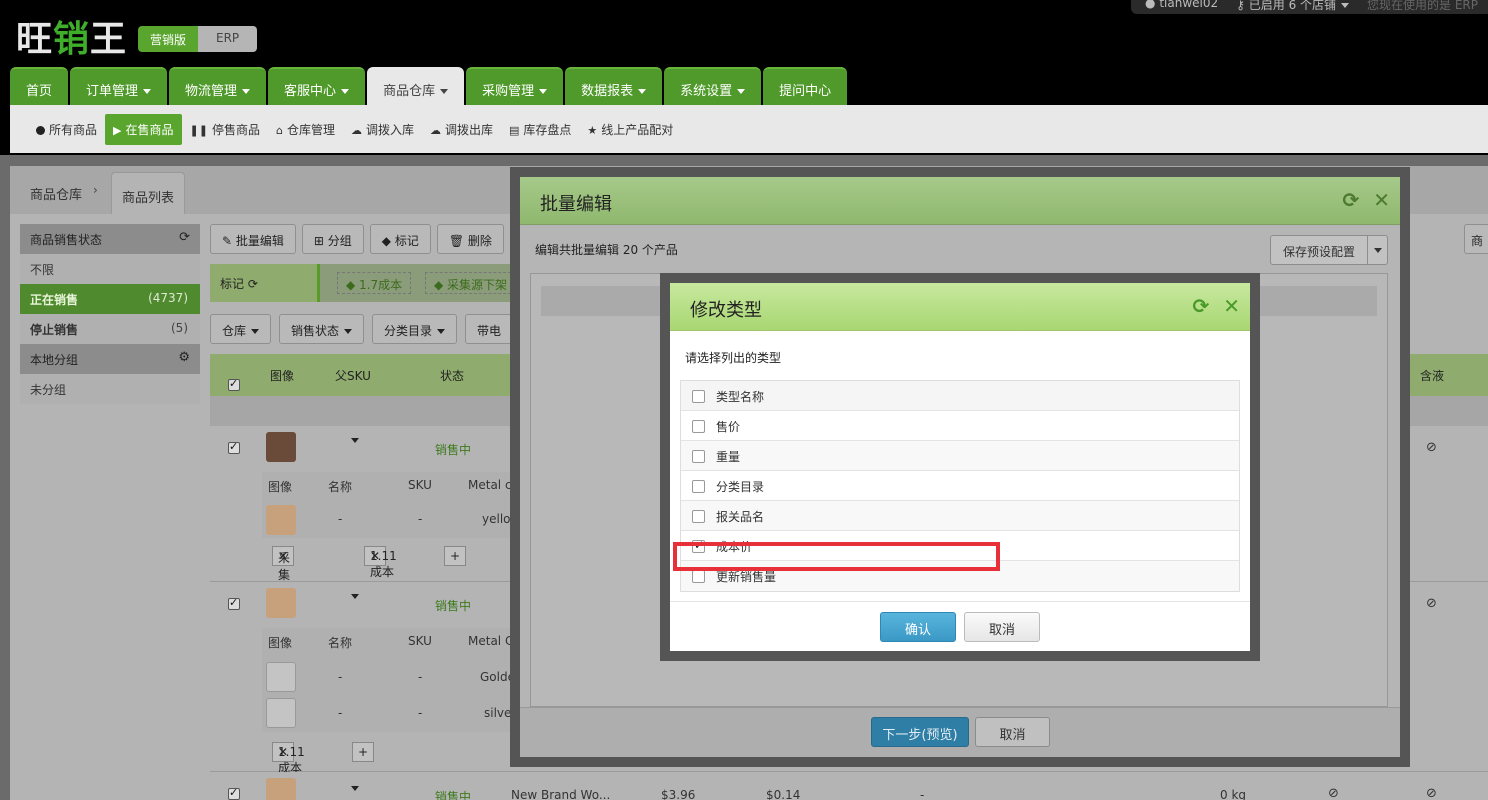 This screenshot has height=800, width=1488. Describe the element at coordinates (1422, 6) in the screenshot. I see `usage-notice: 您现在使用的是 ERP` at that location.